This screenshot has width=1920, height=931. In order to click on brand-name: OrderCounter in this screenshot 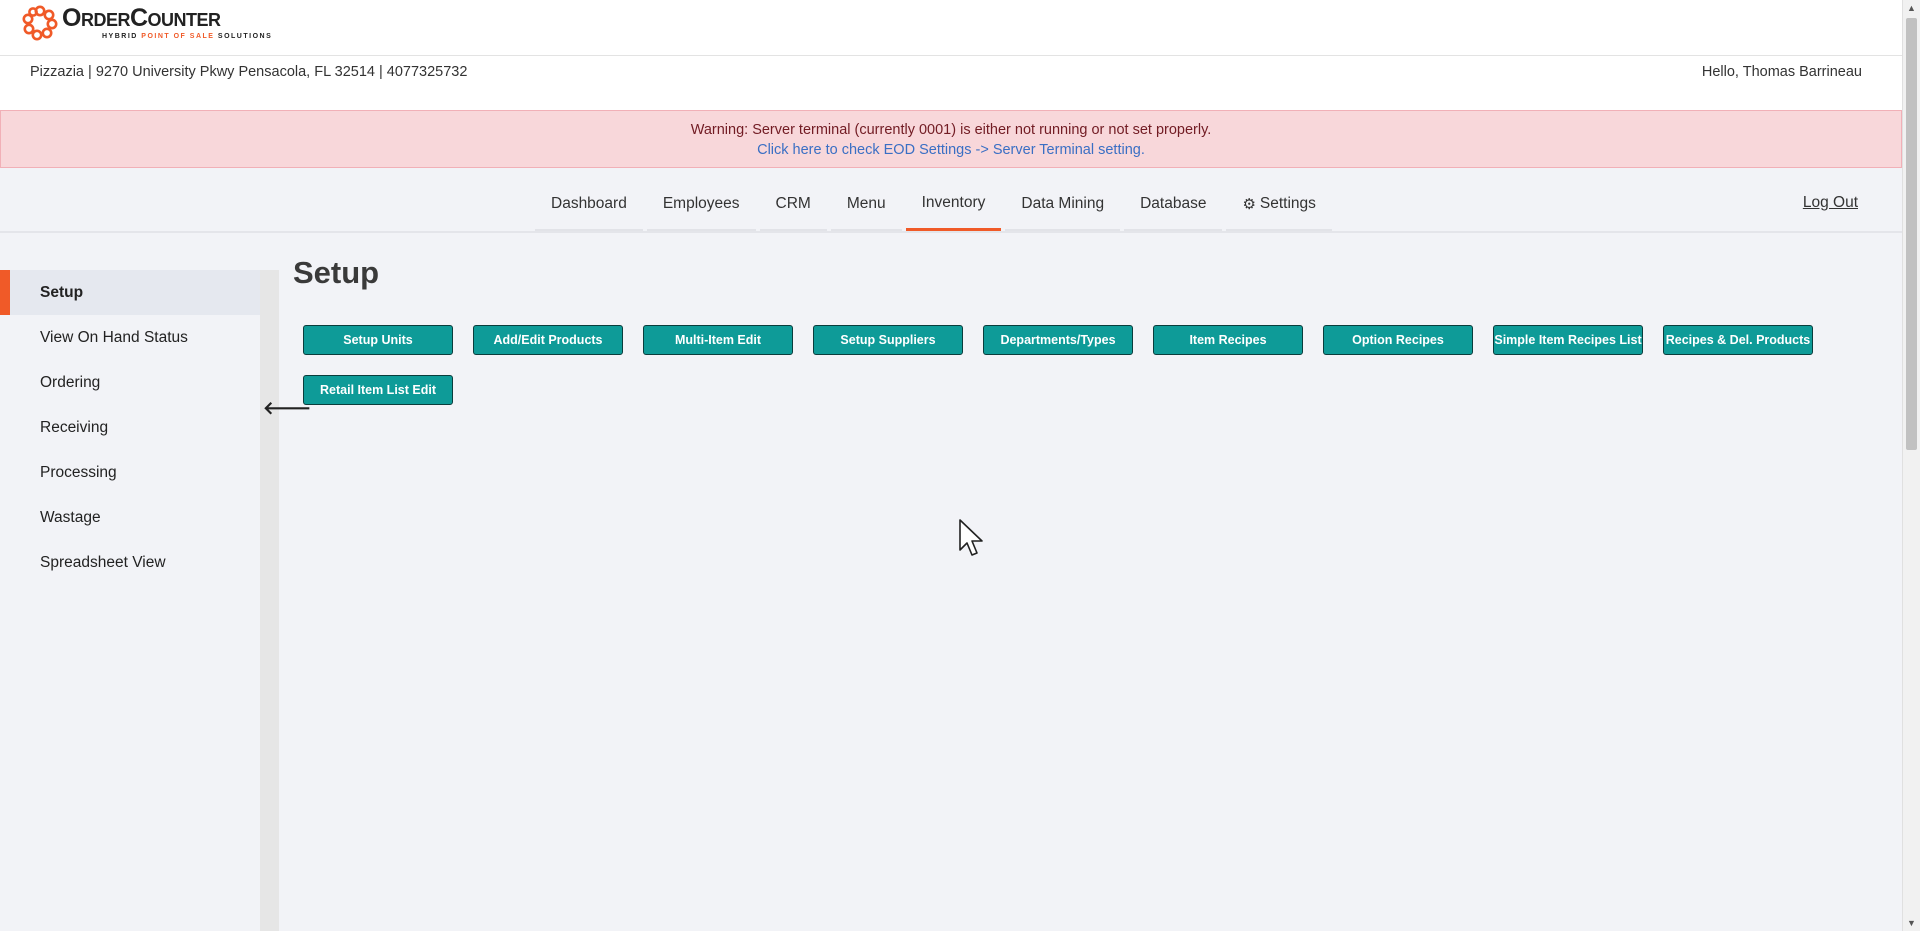, I will do `click(141, 18)`.